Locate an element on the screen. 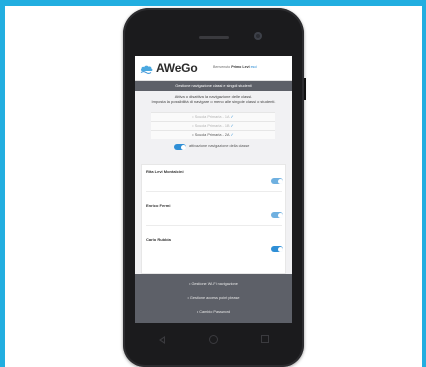  recent-square-icon is located at coordinates (265, 339).